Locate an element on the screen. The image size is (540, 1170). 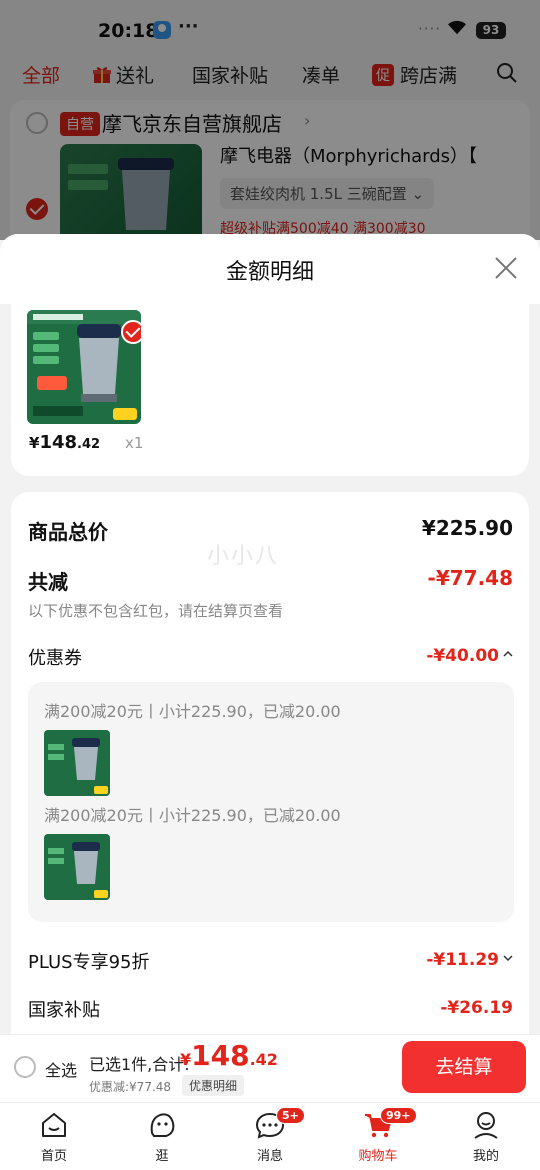
product-price-decimal: .42 is located at coordinates (89, 444).